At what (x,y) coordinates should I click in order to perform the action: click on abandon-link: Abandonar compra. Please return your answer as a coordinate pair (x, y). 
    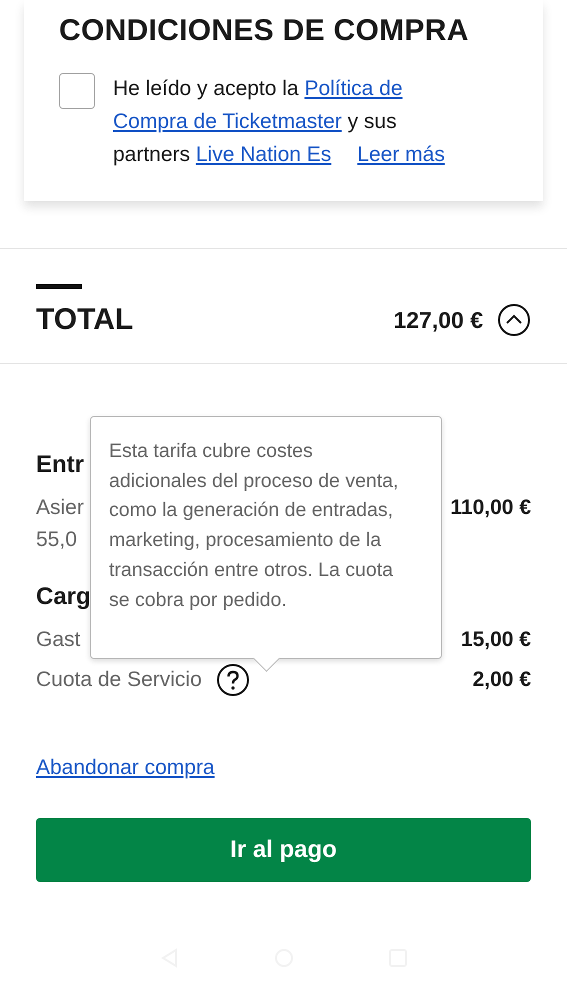
    Looking at the image, I should click on (125, 768).